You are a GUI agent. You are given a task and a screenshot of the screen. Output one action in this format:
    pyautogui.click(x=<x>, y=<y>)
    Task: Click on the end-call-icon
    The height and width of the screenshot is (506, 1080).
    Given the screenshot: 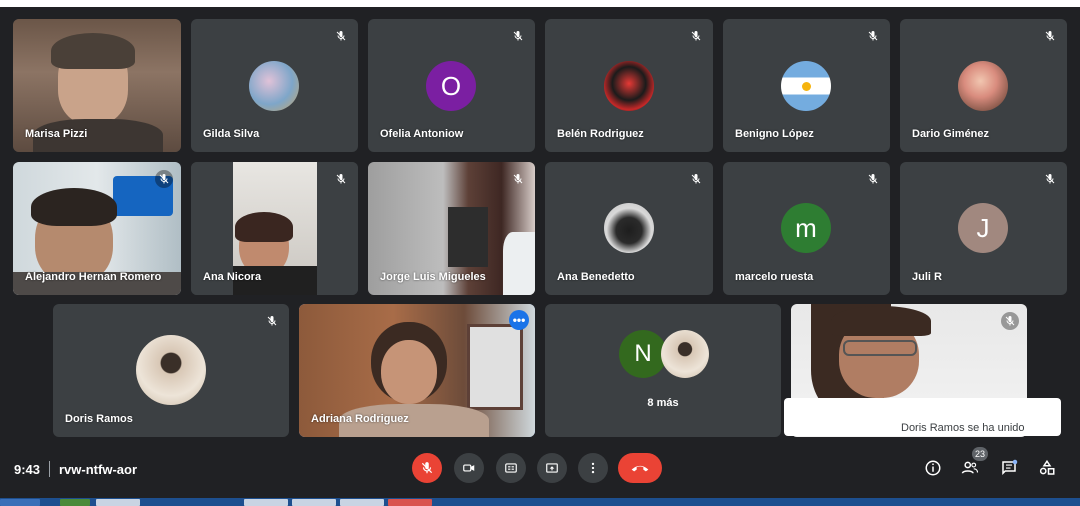 What is the action you would take?
    pyautogui.click(x=640, y=468)
    